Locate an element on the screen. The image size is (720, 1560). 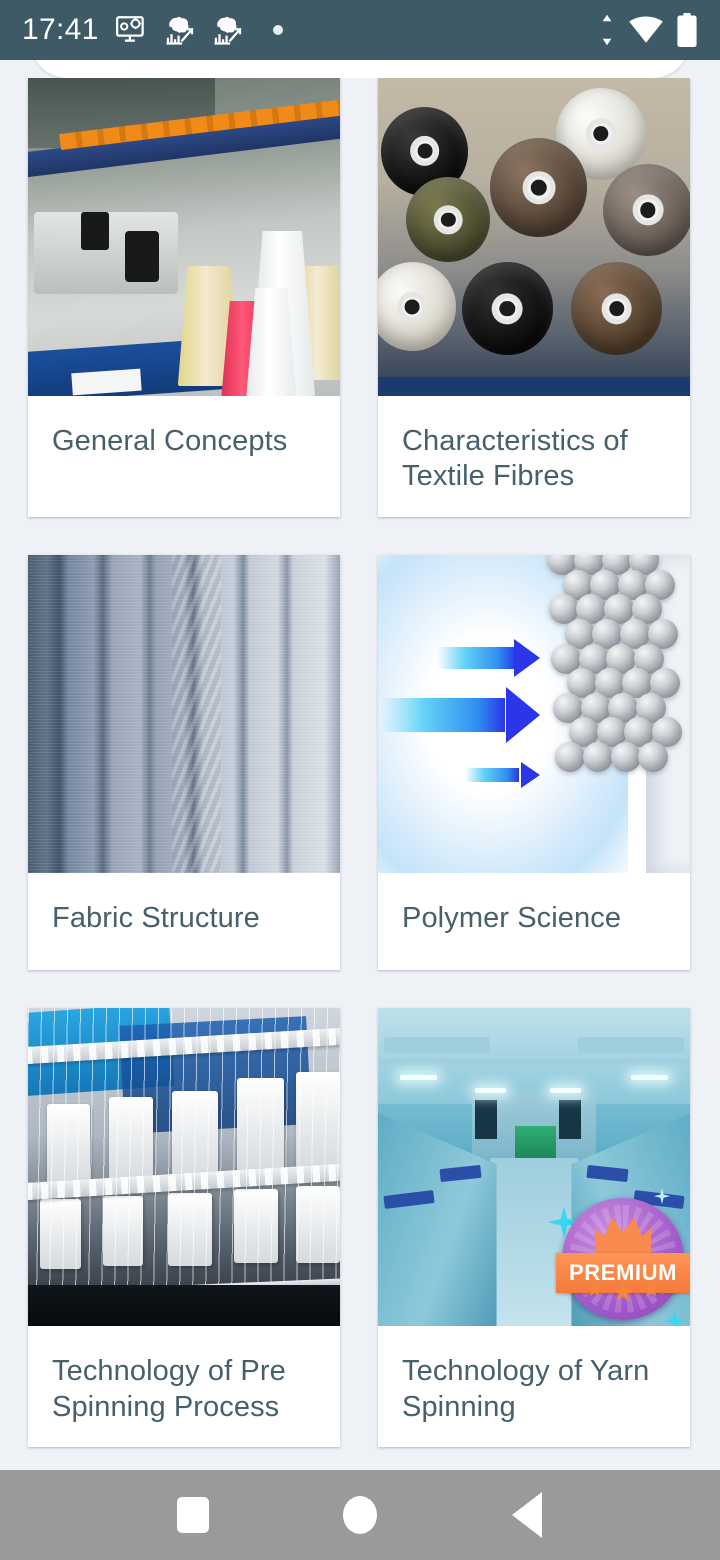
search-bar-container is located at coordinates (360, 69).